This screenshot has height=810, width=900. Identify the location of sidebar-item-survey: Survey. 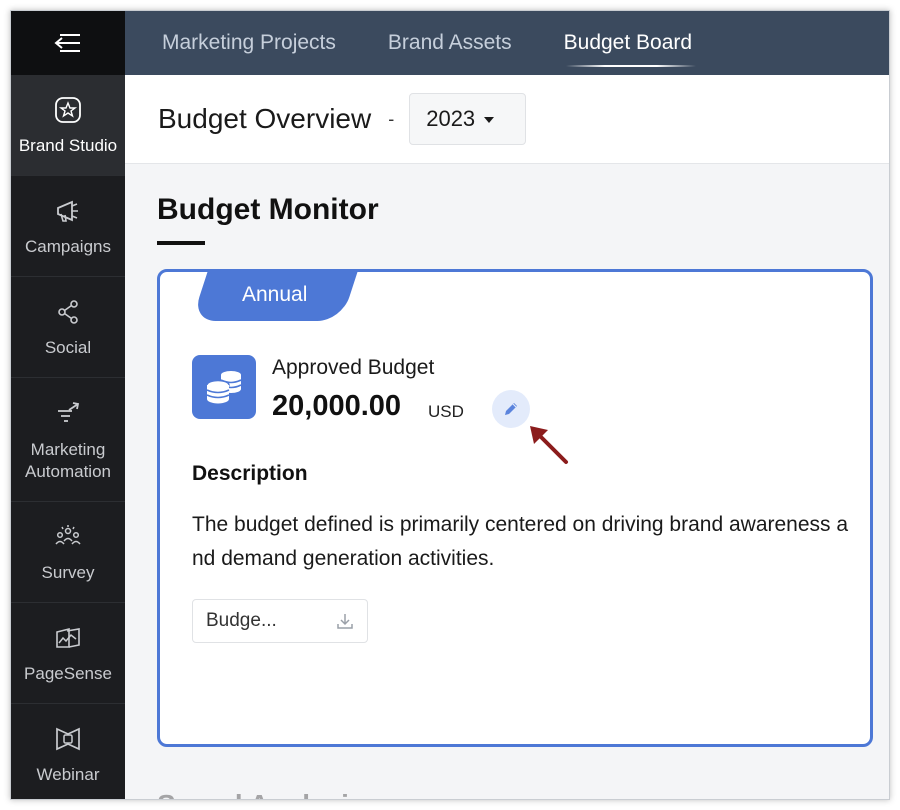
(68, 552).